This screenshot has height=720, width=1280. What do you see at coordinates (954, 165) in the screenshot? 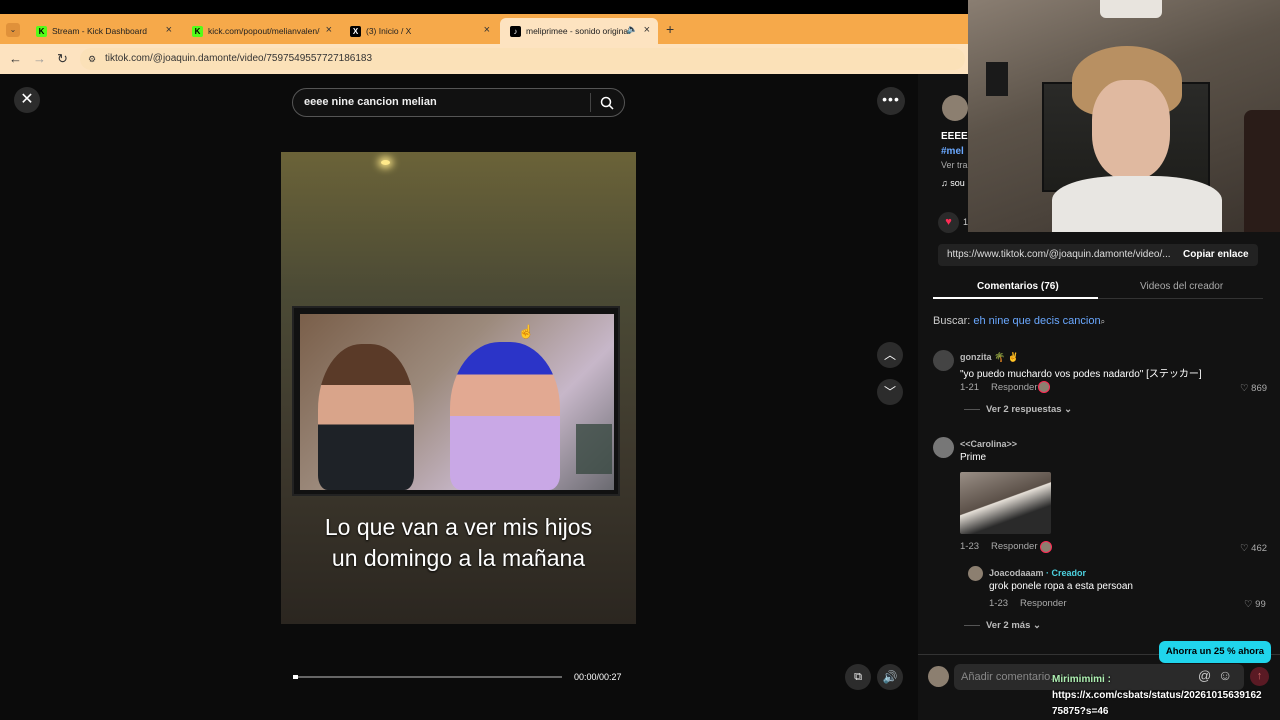
I see `translate-link: Ver tra` at bounding box center [954, 165].